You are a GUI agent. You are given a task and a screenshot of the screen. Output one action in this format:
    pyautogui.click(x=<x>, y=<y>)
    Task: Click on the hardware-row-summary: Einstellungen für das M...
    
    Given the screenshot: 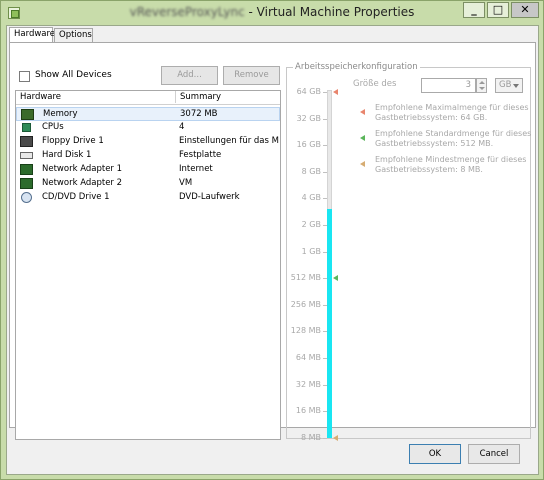 What is the action you would take?
    pyautogui.click(x=229, y=141)
    